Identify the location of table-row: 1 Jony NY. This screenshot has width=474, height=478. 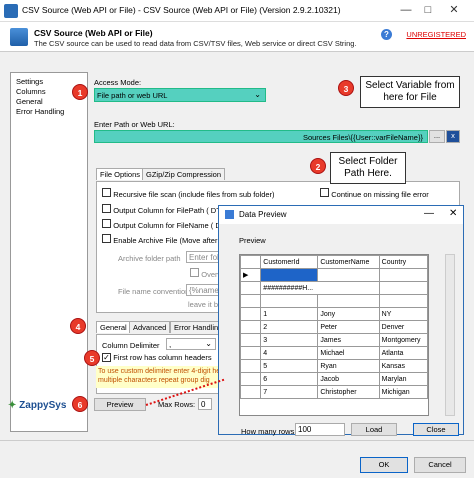
(334, 314).